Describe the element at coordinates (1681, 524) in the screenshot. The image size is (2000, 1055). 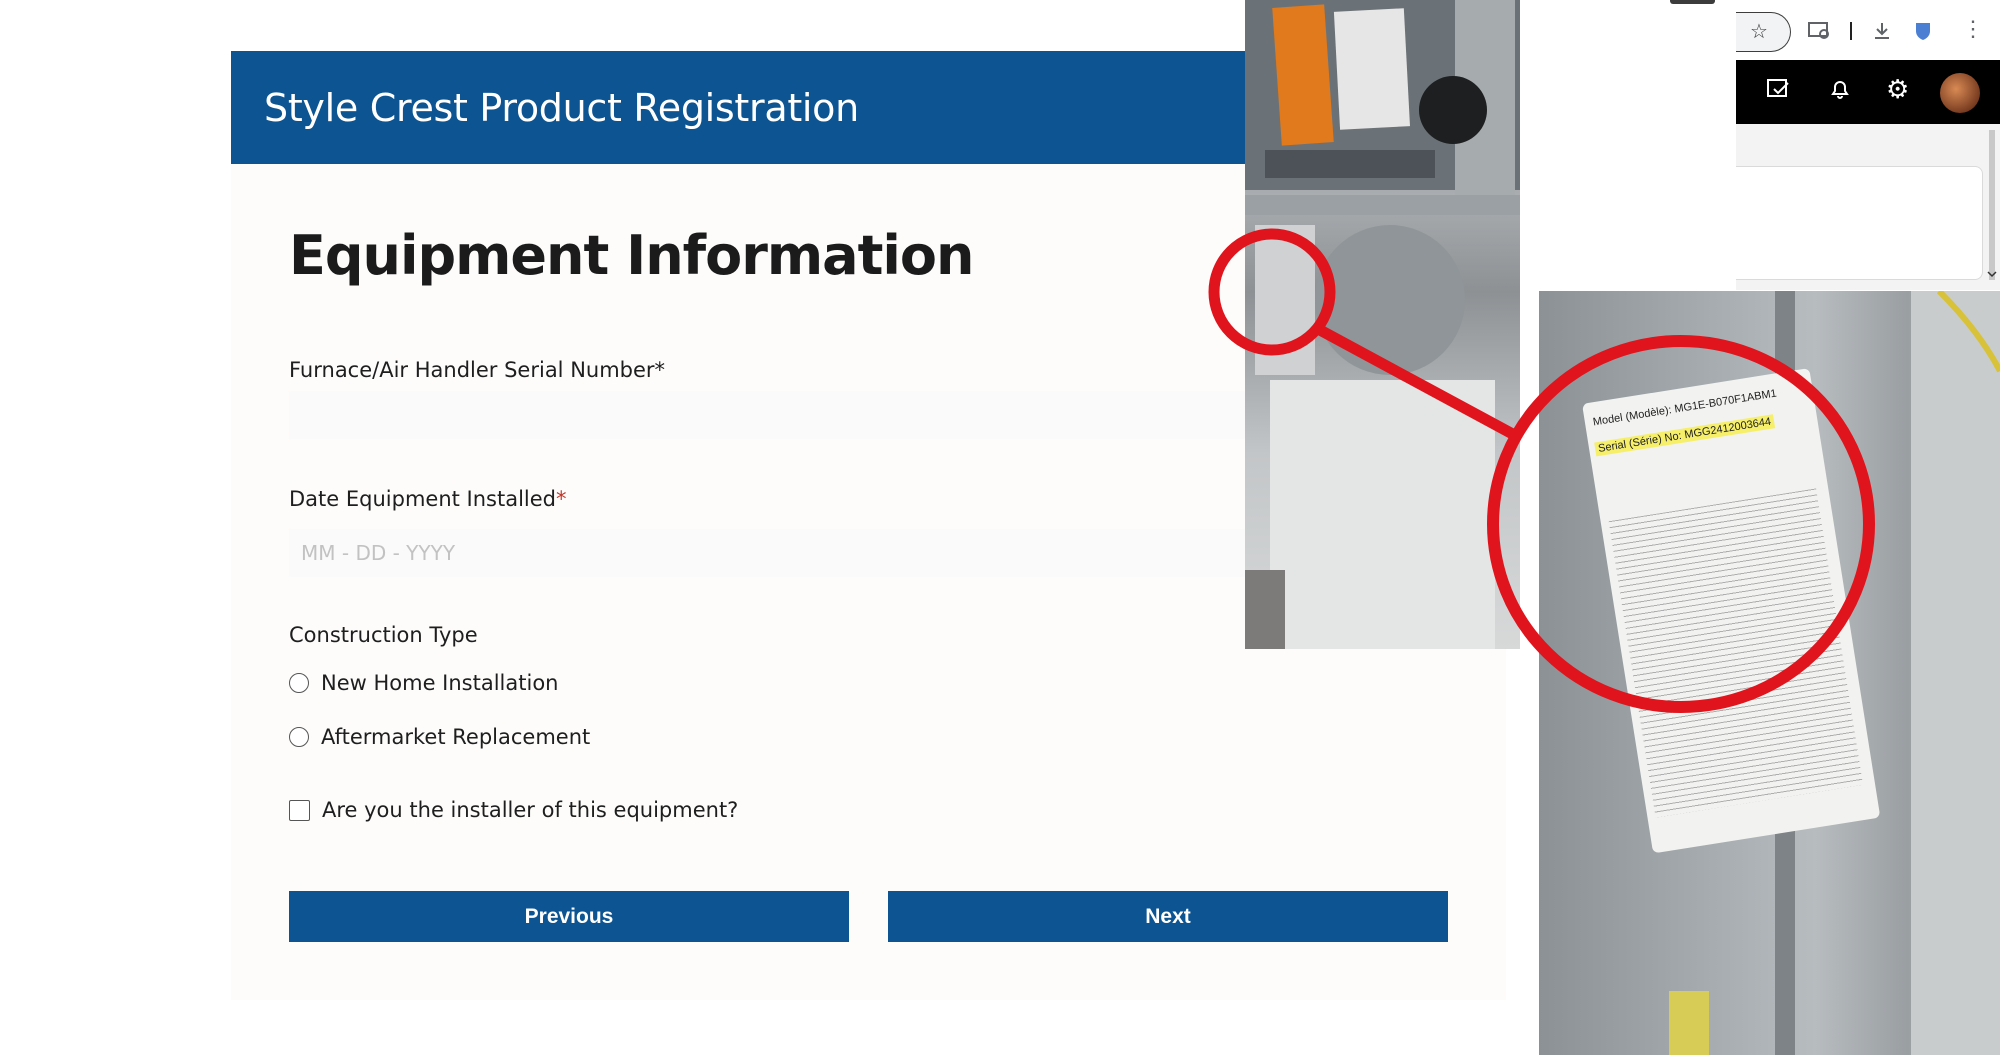
I see `large-highlight-circle` at that location.